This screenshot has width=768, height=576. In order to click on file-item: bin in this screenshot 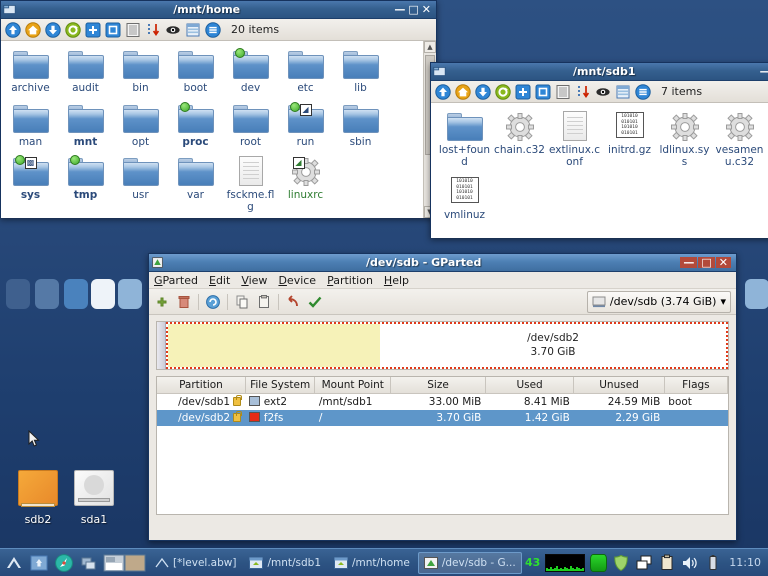, I will do `click(140, 72)`.